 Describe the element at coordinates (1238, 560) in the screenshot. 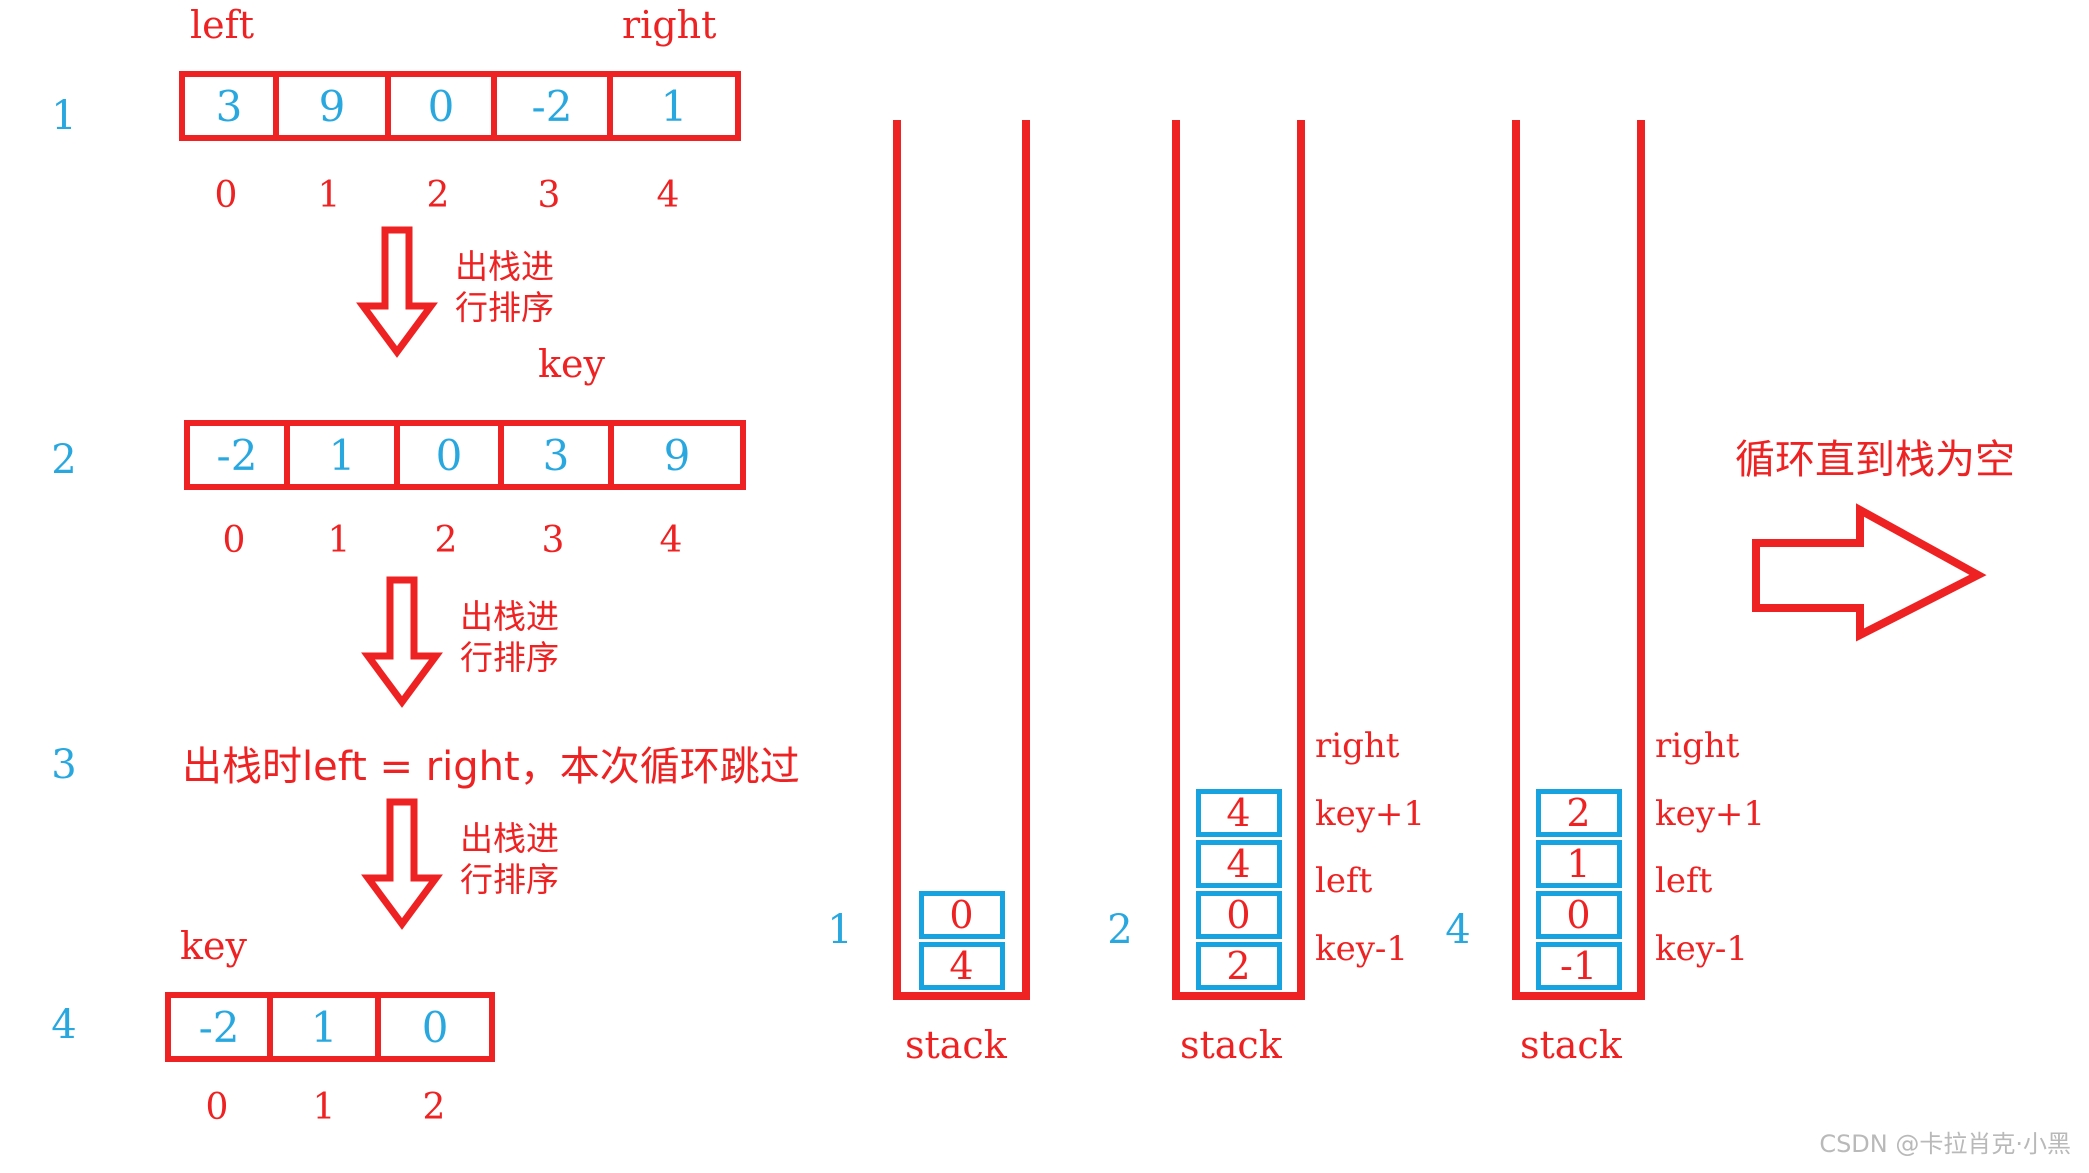

I see `stack-container-2: 4 4 0 2` at that location.